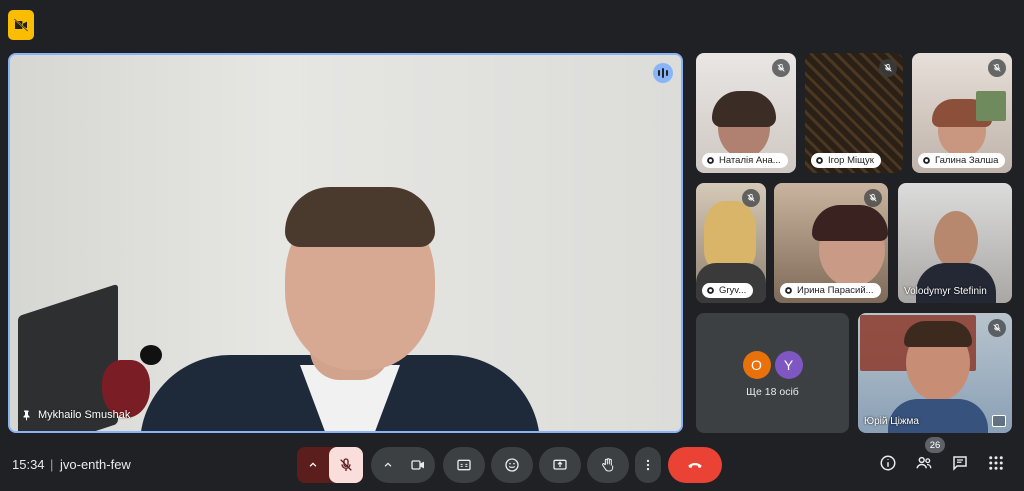  Describe the element at coordinates (84, 415) in the screenshot. I see `speaker-name: Mykhailo Smushak` at that location.